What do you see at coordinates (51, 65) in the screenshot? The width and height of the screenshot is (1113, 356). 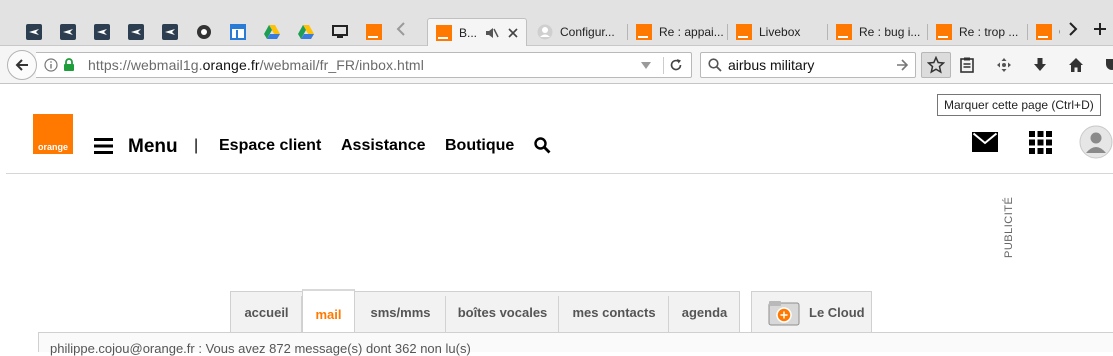 I see `info-icon` at bounding box center [51, 65].